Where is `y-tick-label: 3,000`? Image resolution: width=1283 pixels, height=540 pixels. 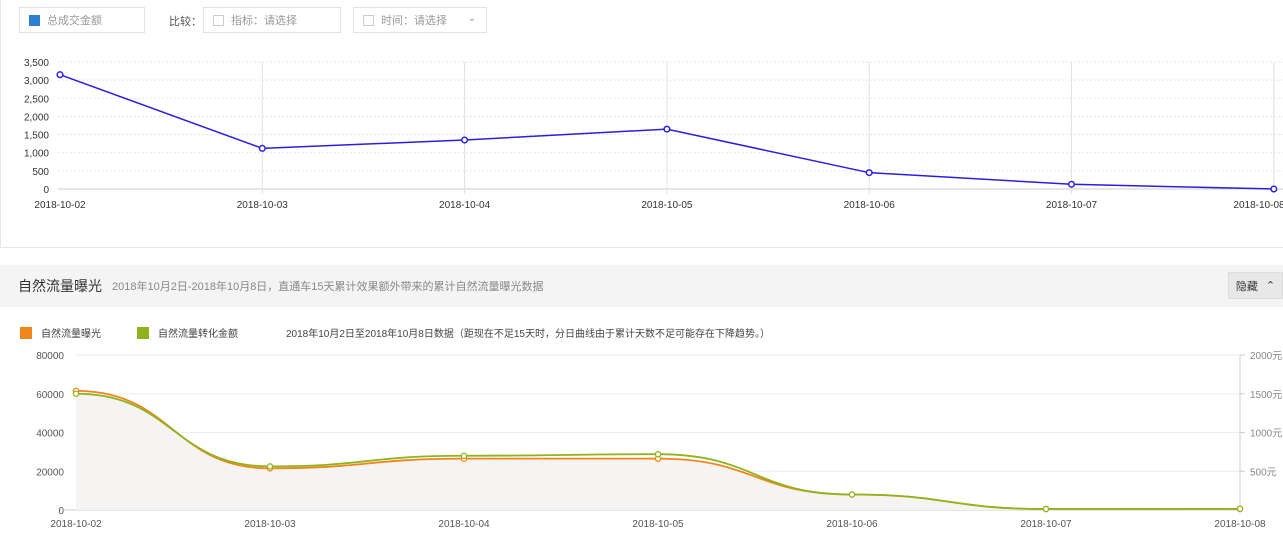
y-tick-label: 3,000 is located at coordinates (36, 81).